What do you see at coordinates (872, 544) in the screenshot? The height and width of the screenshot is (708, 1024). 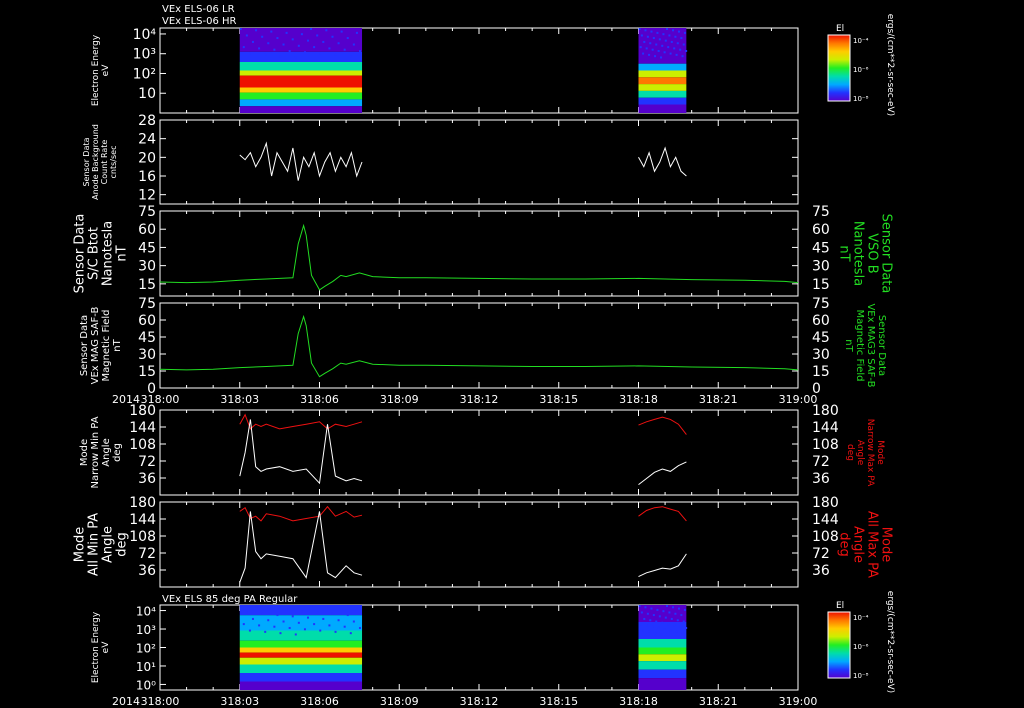 I see `panel-6-right-label-line: All Max PA` at bounding box center [872, 544].